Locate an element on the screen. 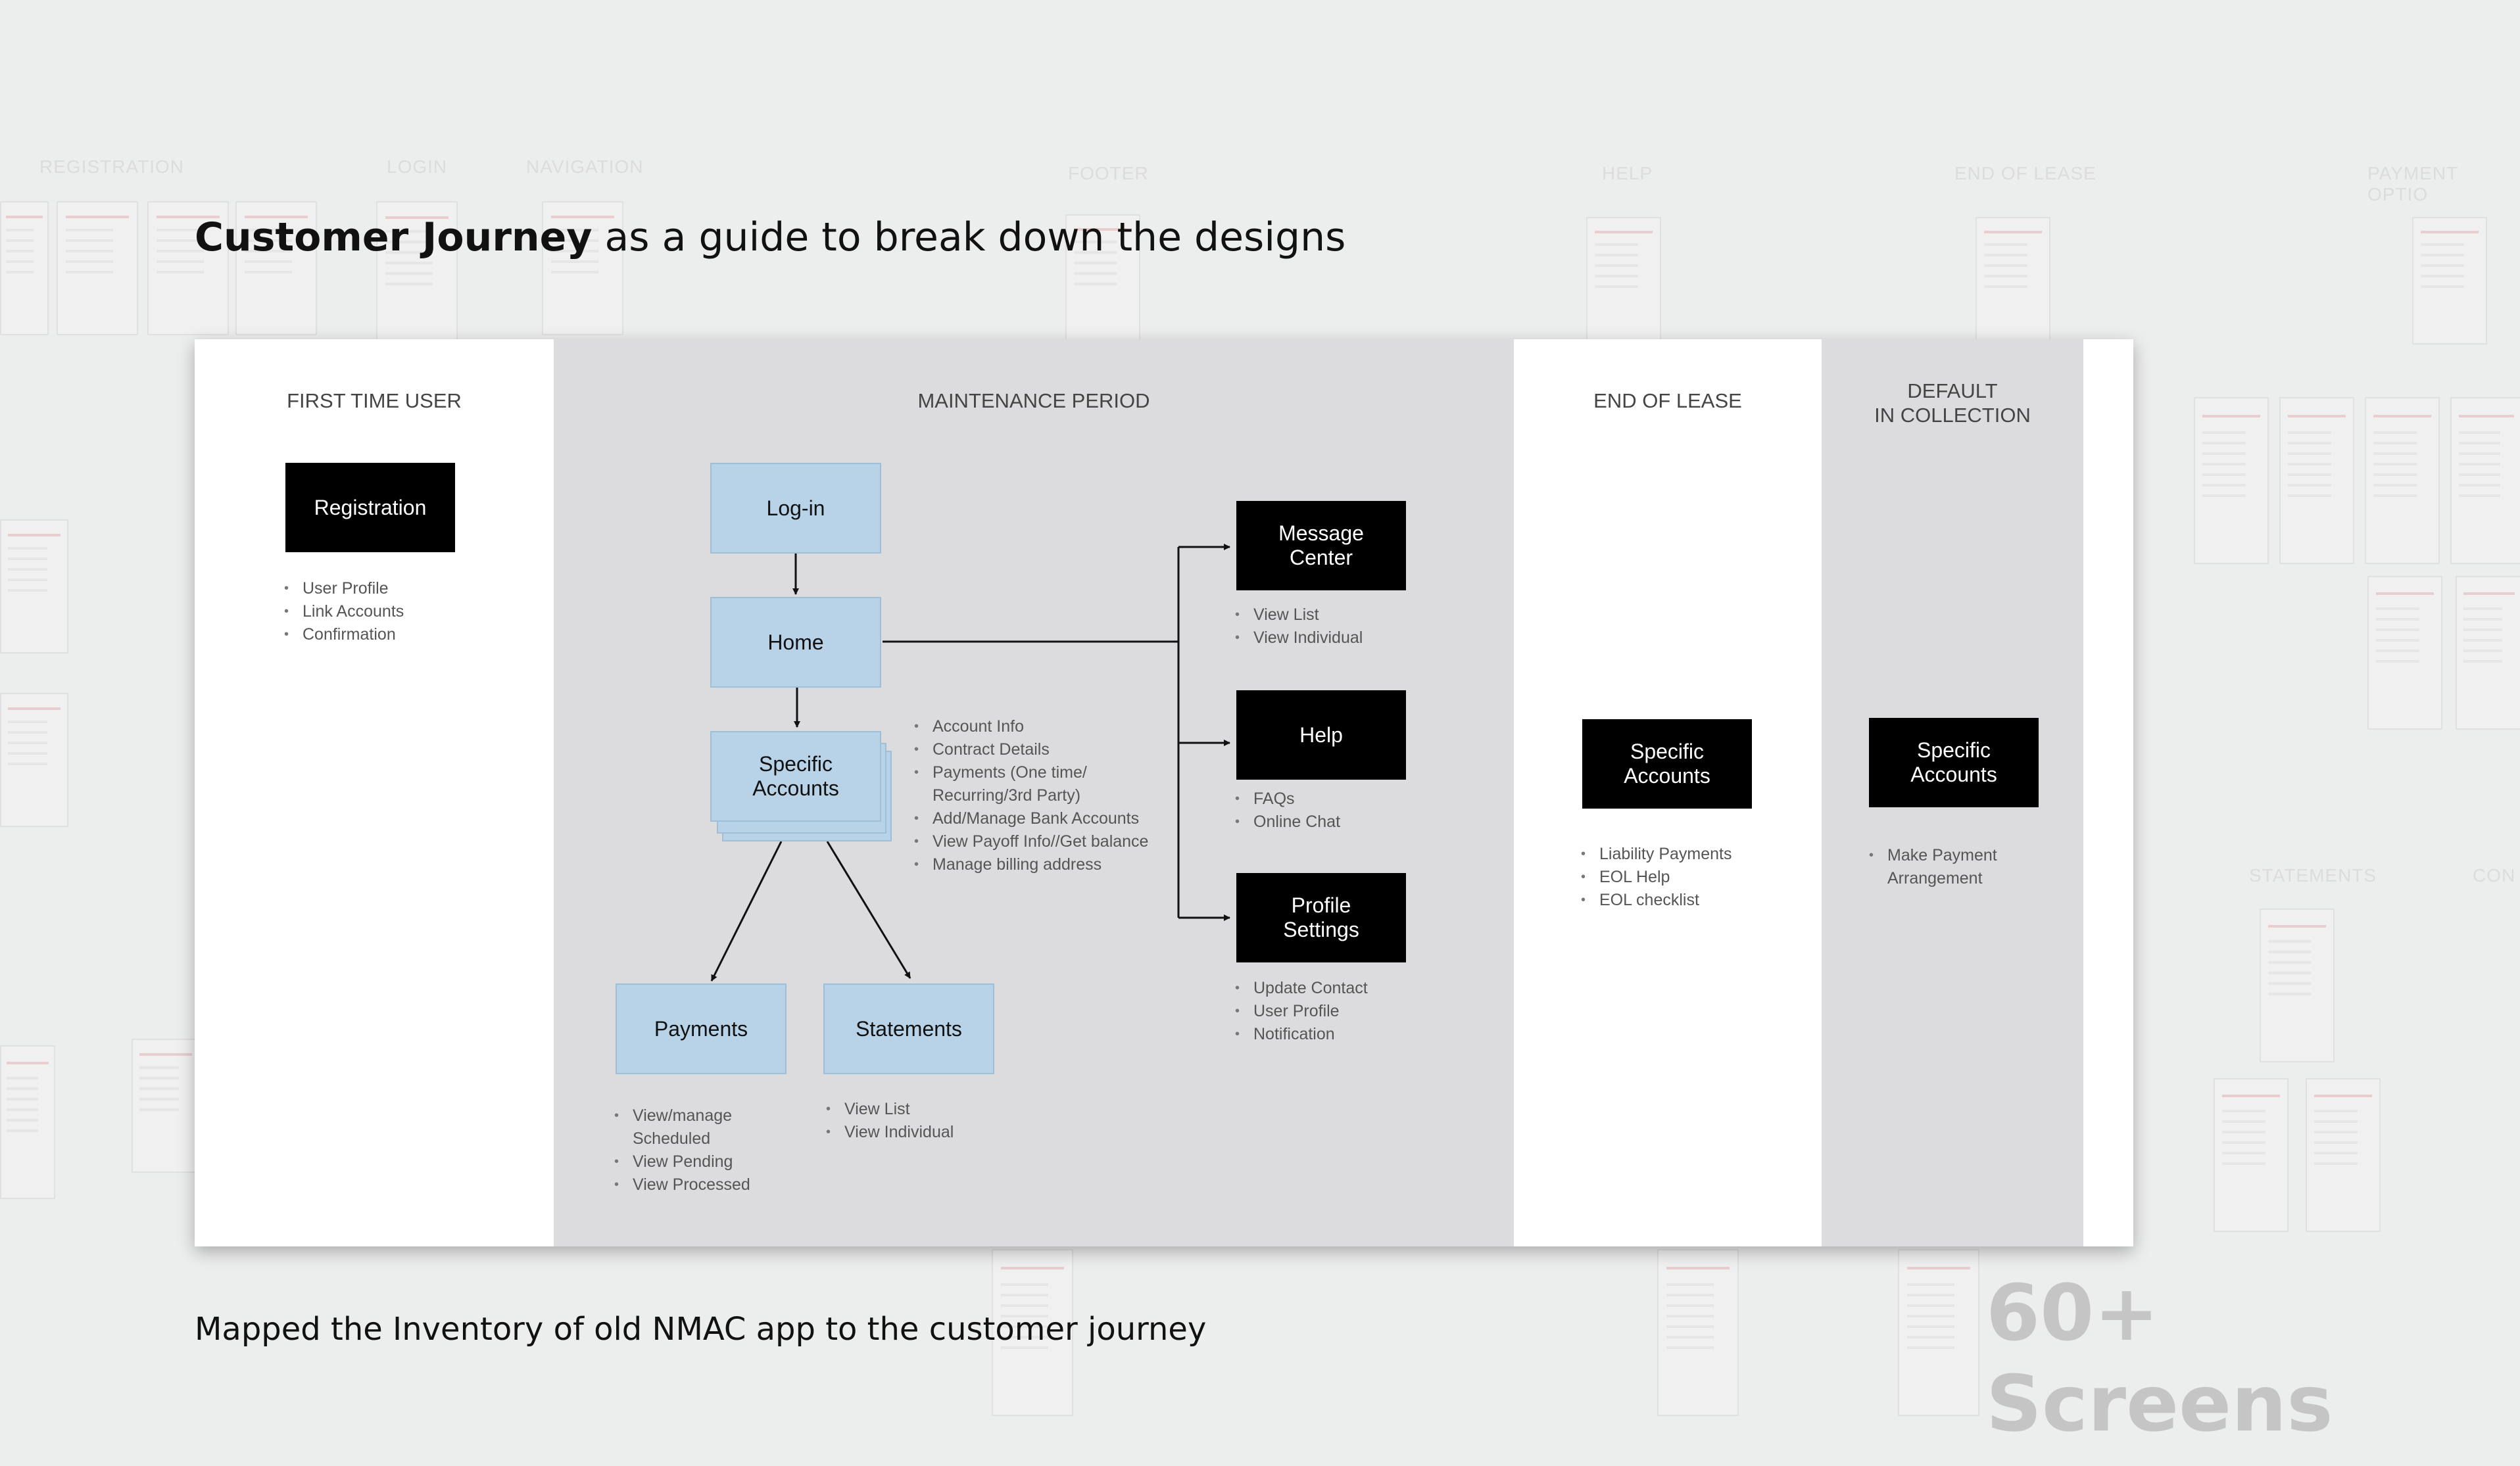 The height and width of the screenshot is (1466, 2520). node-default-specific-accounts: Specific Accounts is located at coordinates (1954, 763).